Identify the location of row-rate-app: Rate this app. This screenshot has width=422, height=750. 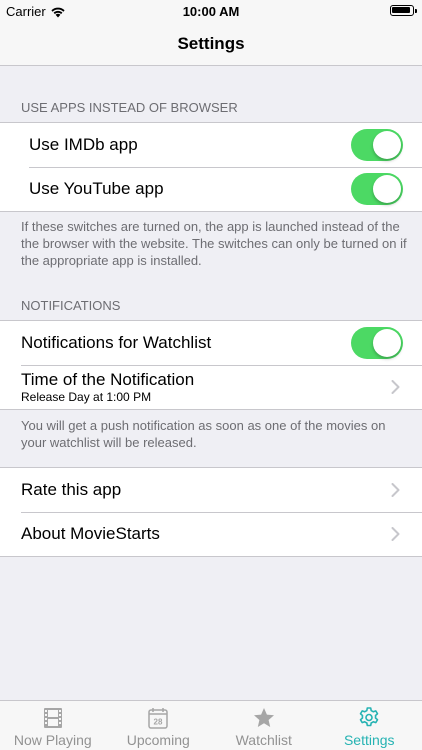
(211, 490).